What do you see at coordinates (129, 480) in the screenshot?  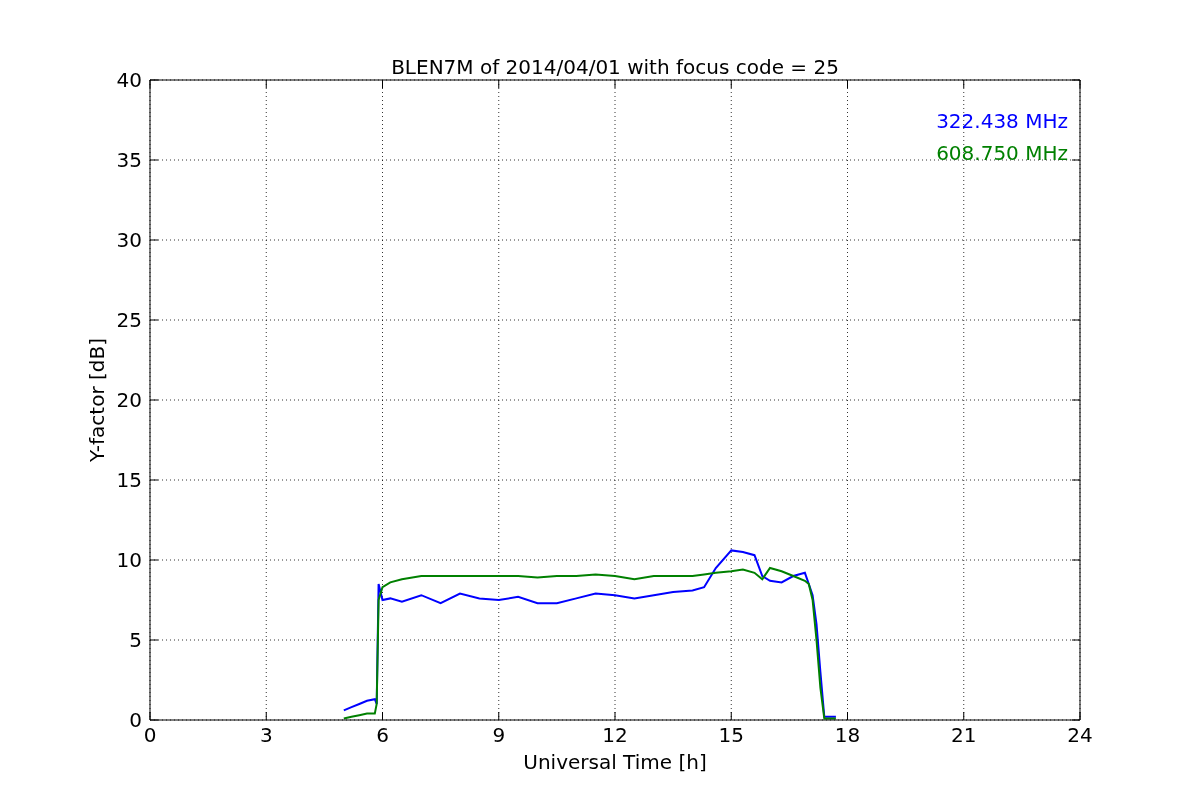 I see `y-tick-label: 15` at bounding box center [129, 480].